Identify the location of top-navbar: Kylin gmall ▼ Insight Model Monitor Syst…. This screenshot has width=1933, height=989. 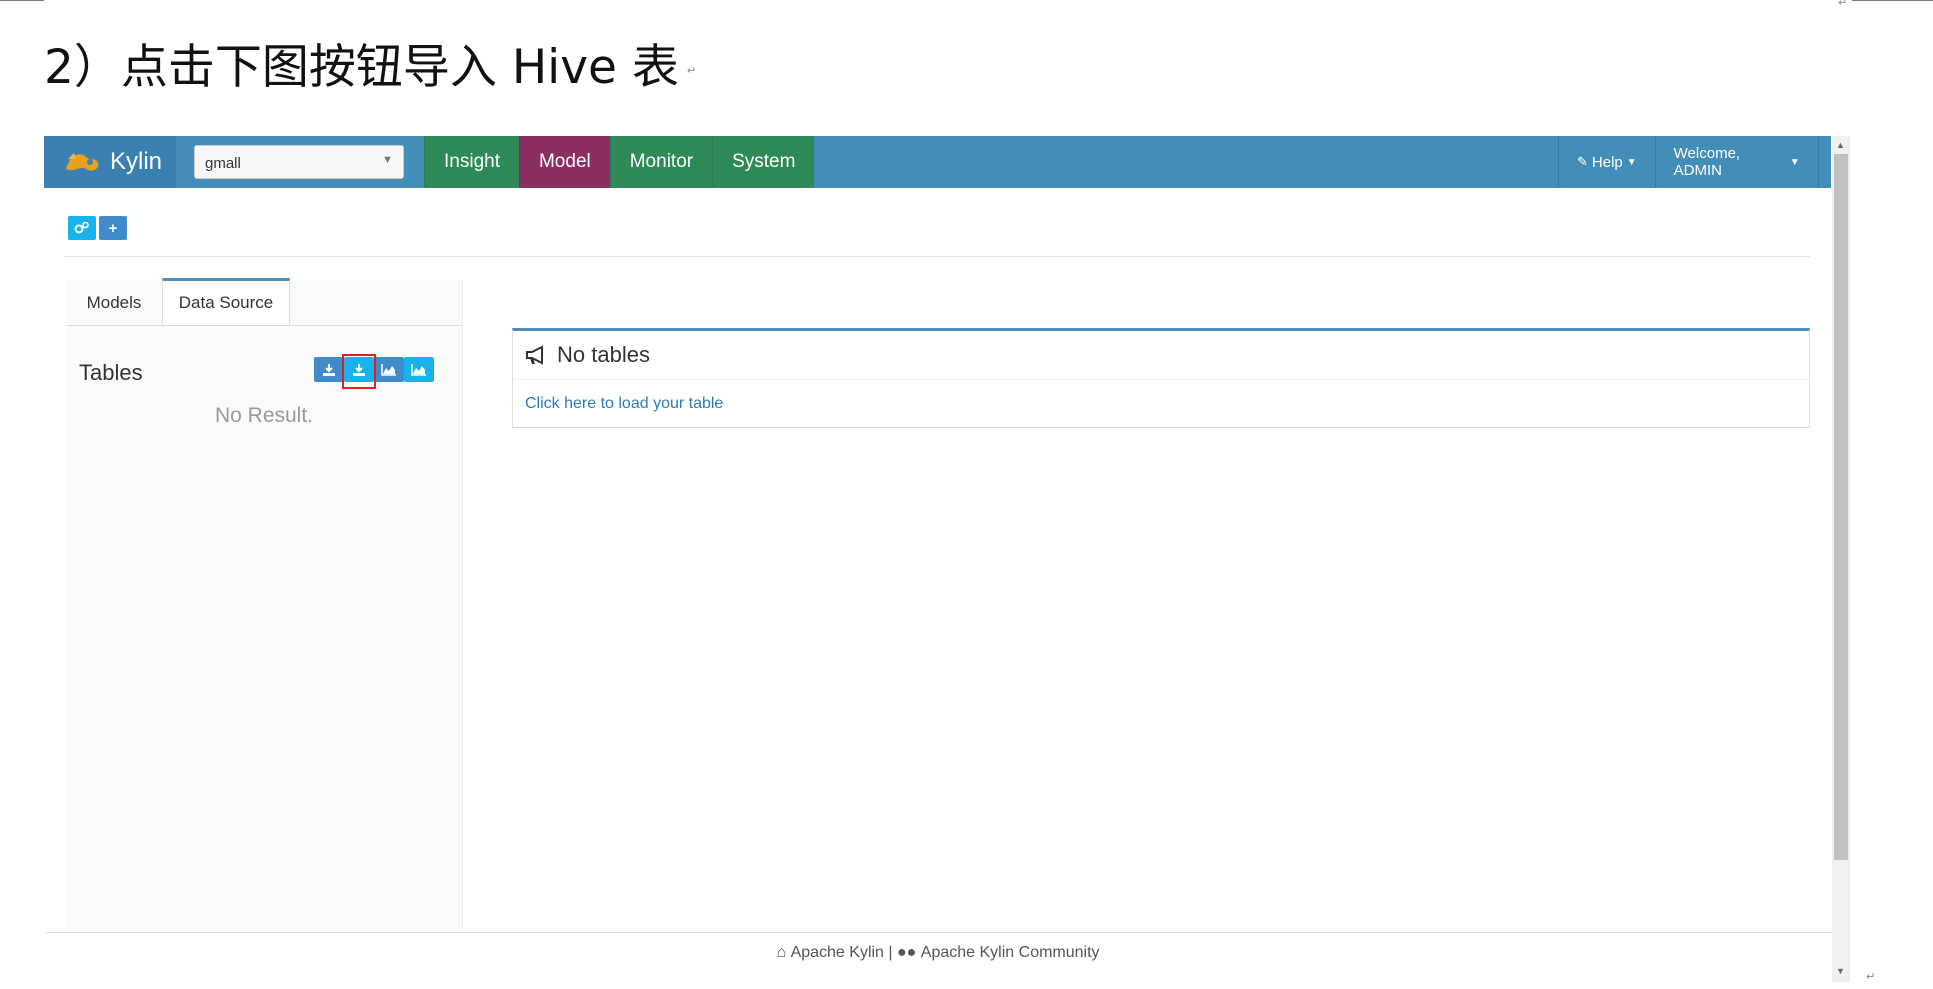
(937, 162).